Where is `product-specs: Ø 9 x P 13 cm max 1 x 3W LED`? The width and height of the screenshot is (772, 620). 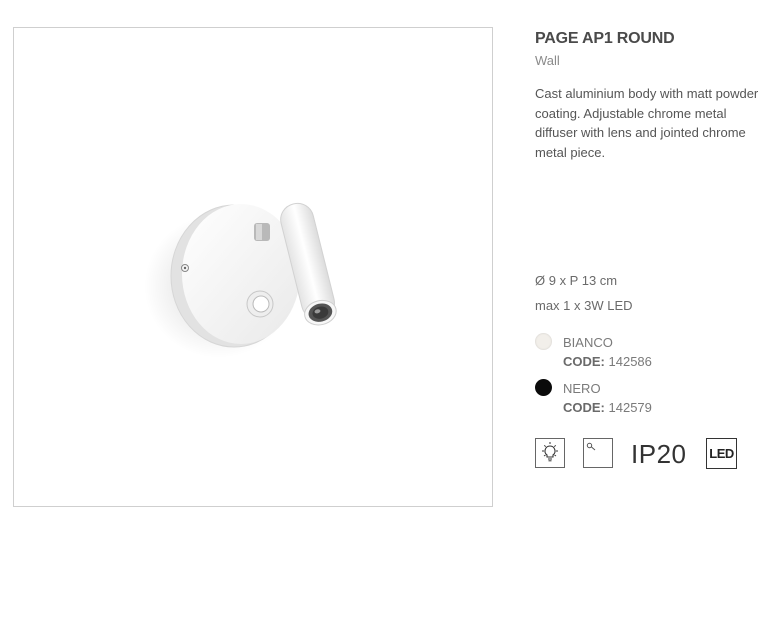 product-specs: Ø 9 x P 13 cm max 1 x 3W LED is located at coordinates (584, 293).